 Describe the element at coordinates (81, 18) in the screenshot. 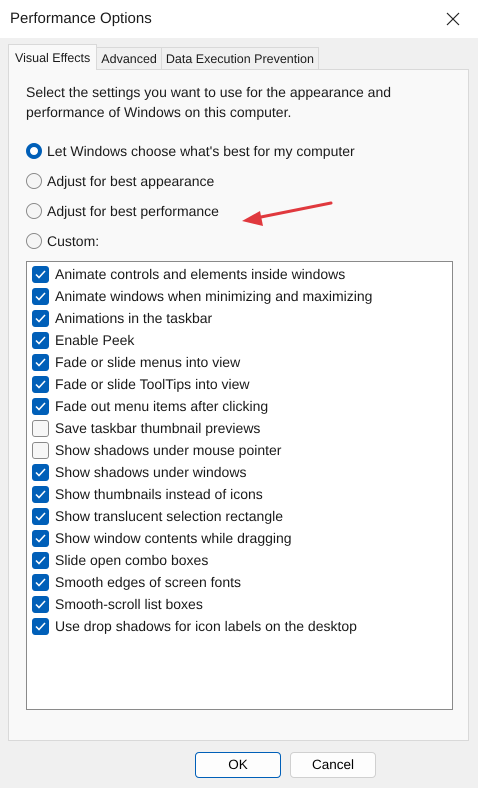

I see `window-title: Performance Options` at that location.